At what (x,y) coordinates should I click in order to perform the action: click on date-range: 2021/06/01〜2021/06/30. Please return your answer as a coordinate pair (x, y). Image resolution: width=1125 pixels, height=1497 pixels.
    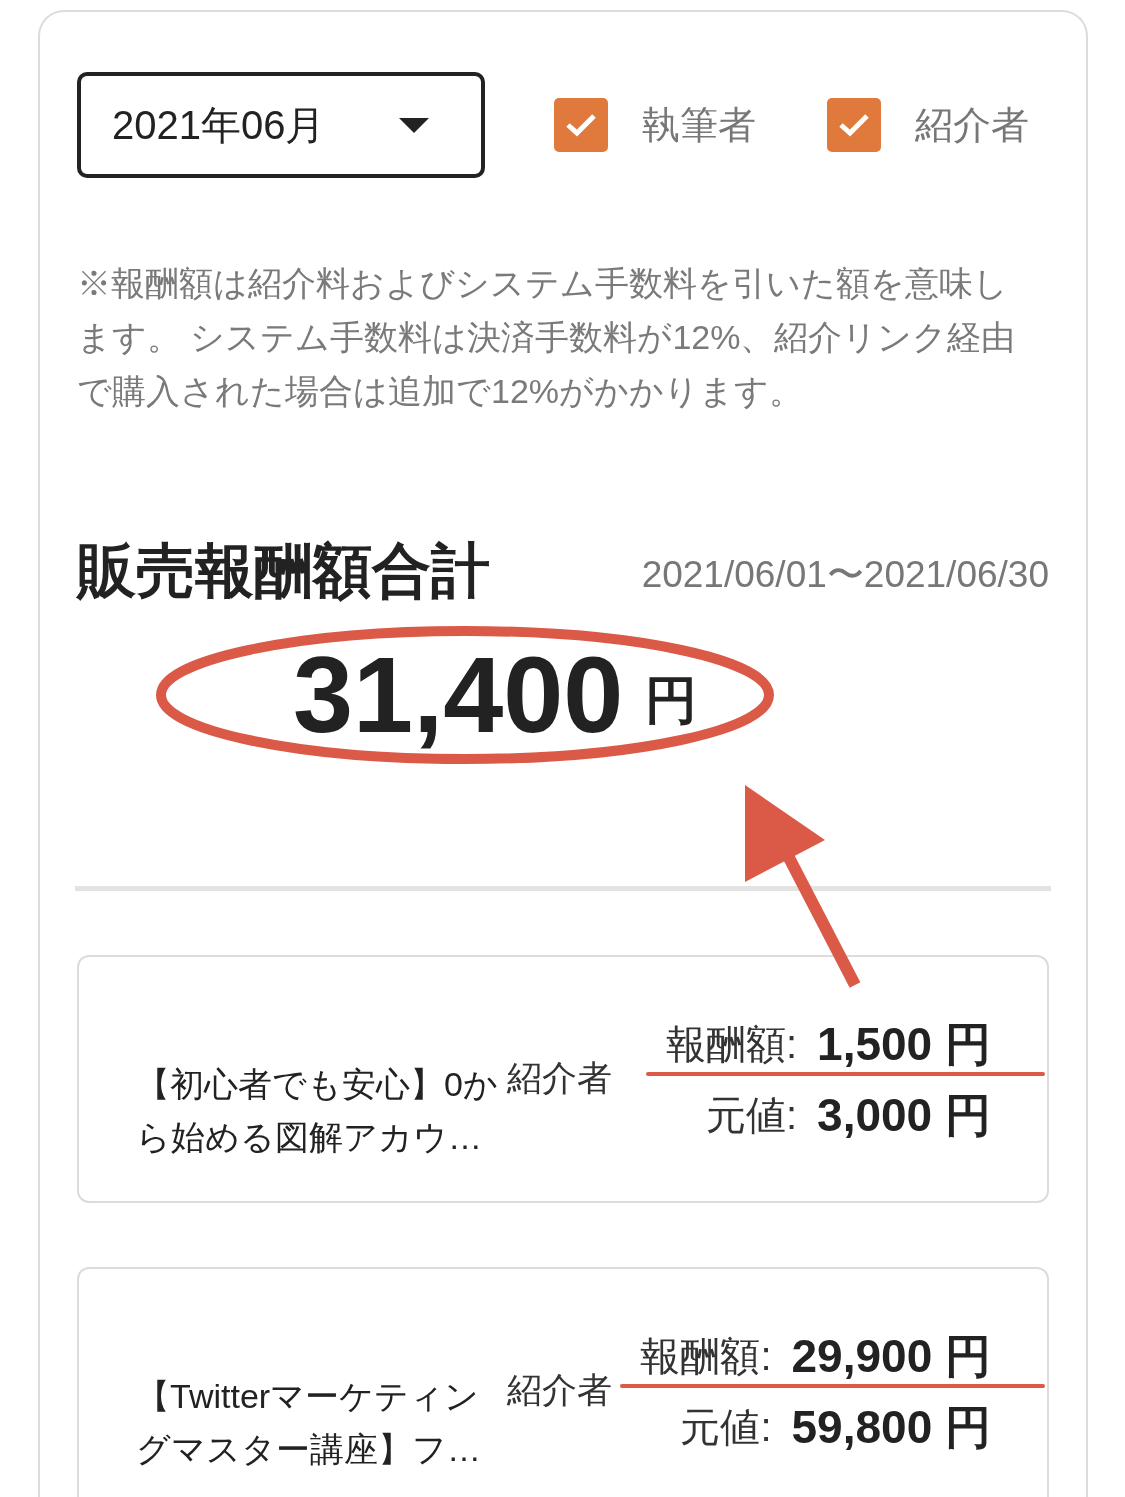
    Looking at the image, I should click on (845, 574).